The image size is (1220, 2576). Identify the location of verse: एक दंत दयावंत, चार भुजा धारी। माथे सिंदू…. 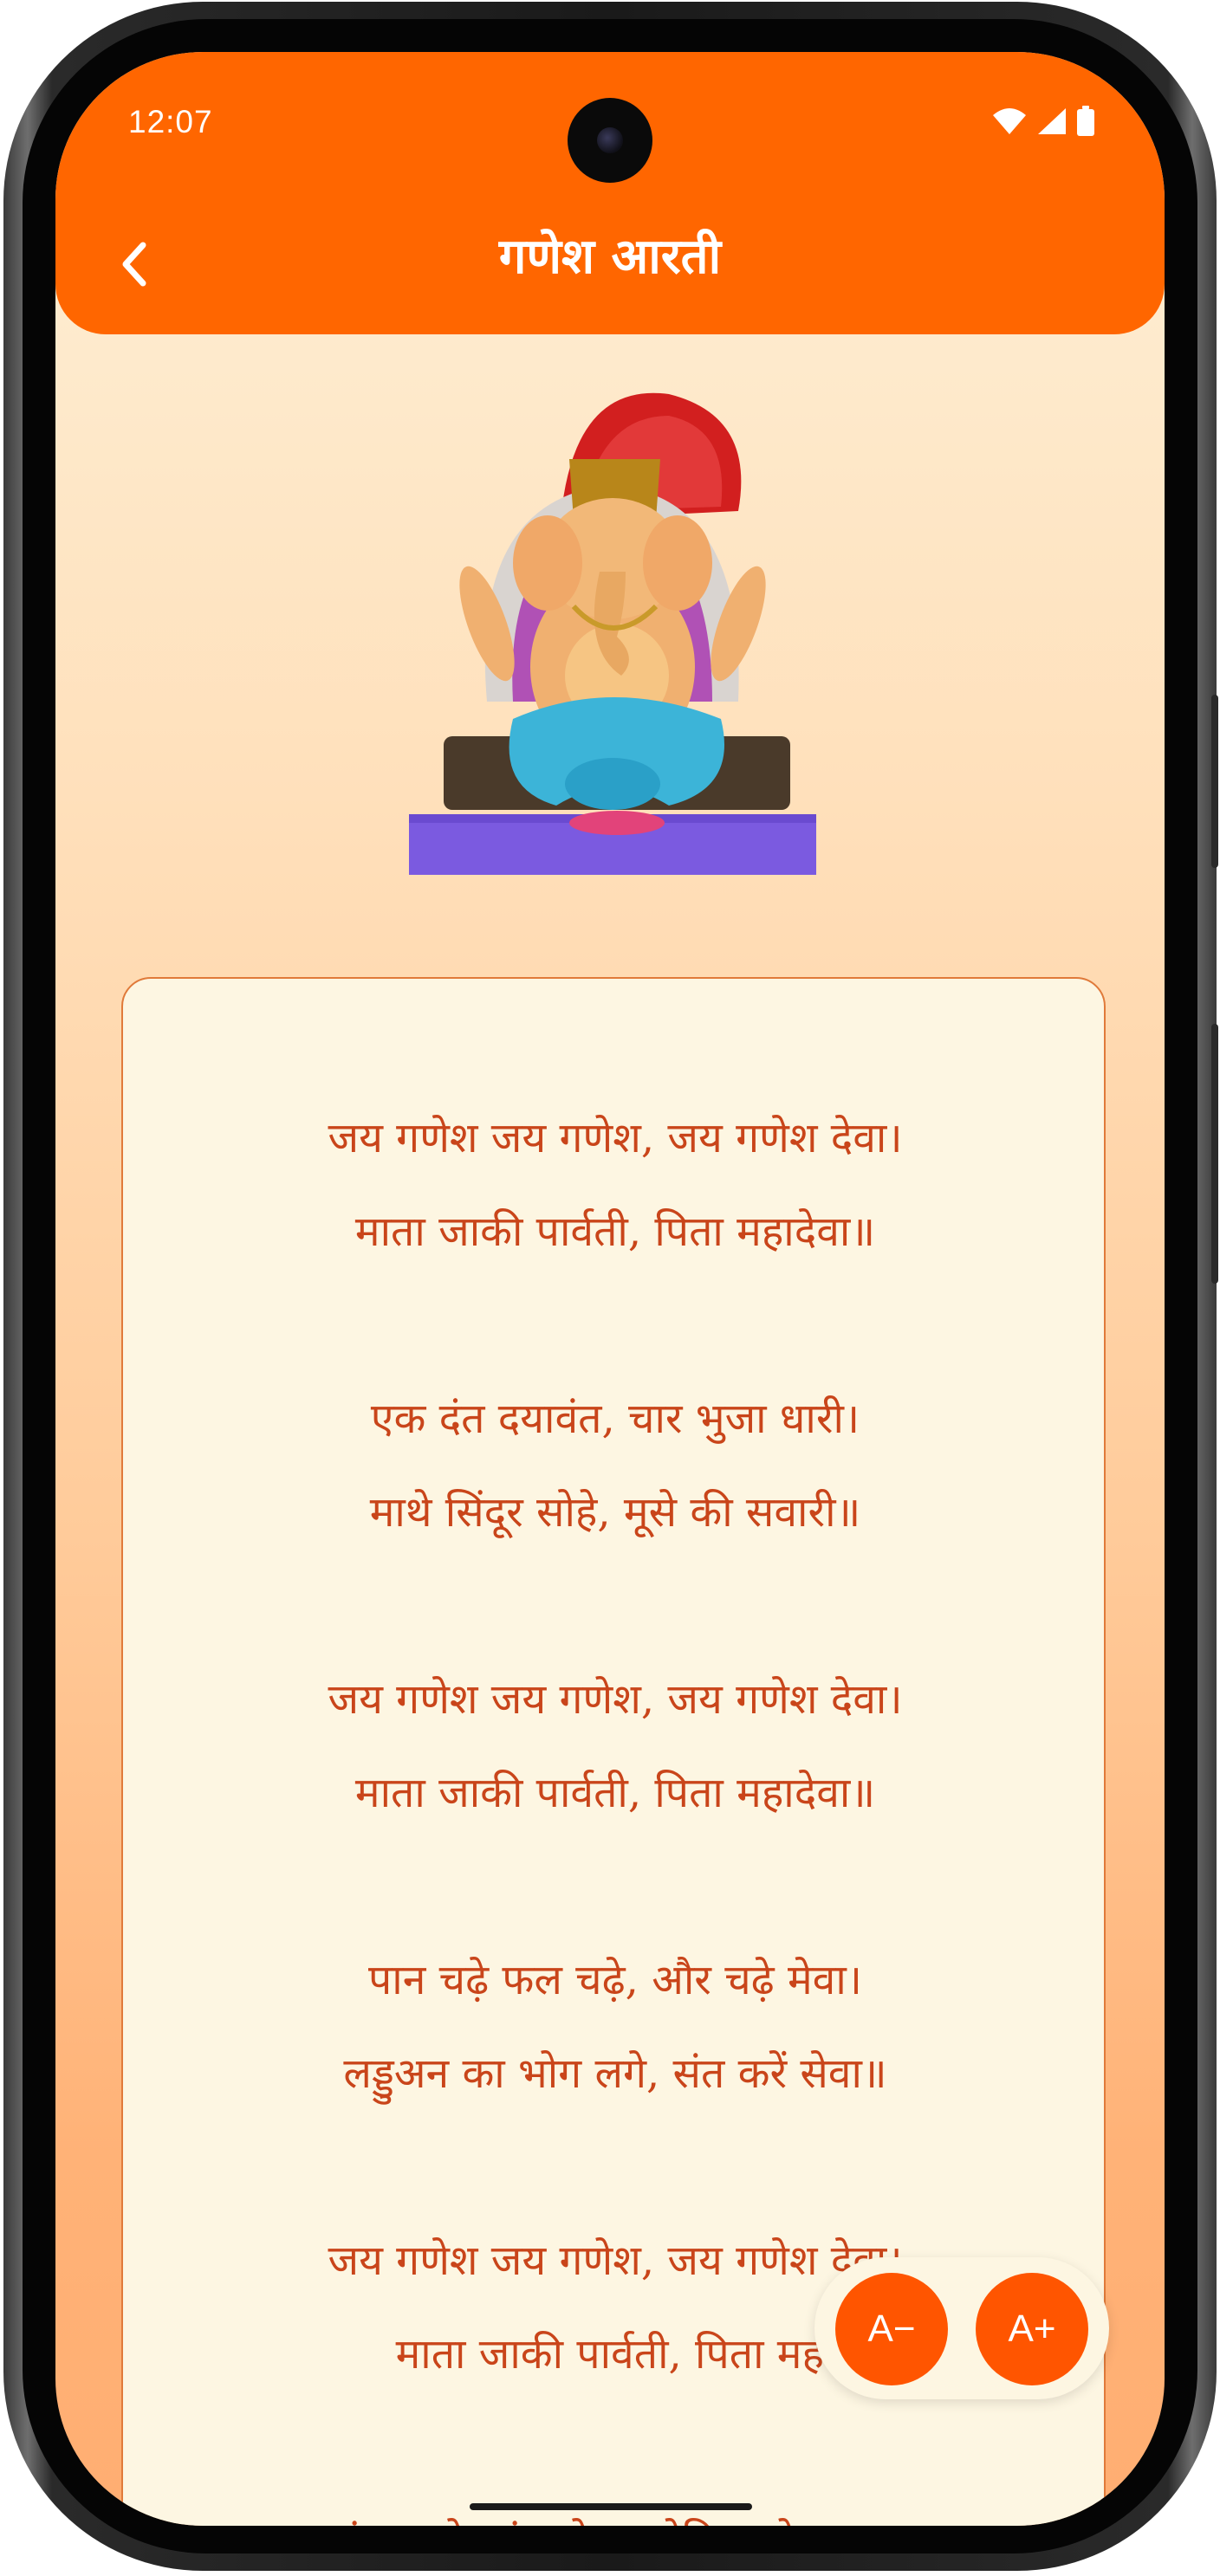
(615, 1465).